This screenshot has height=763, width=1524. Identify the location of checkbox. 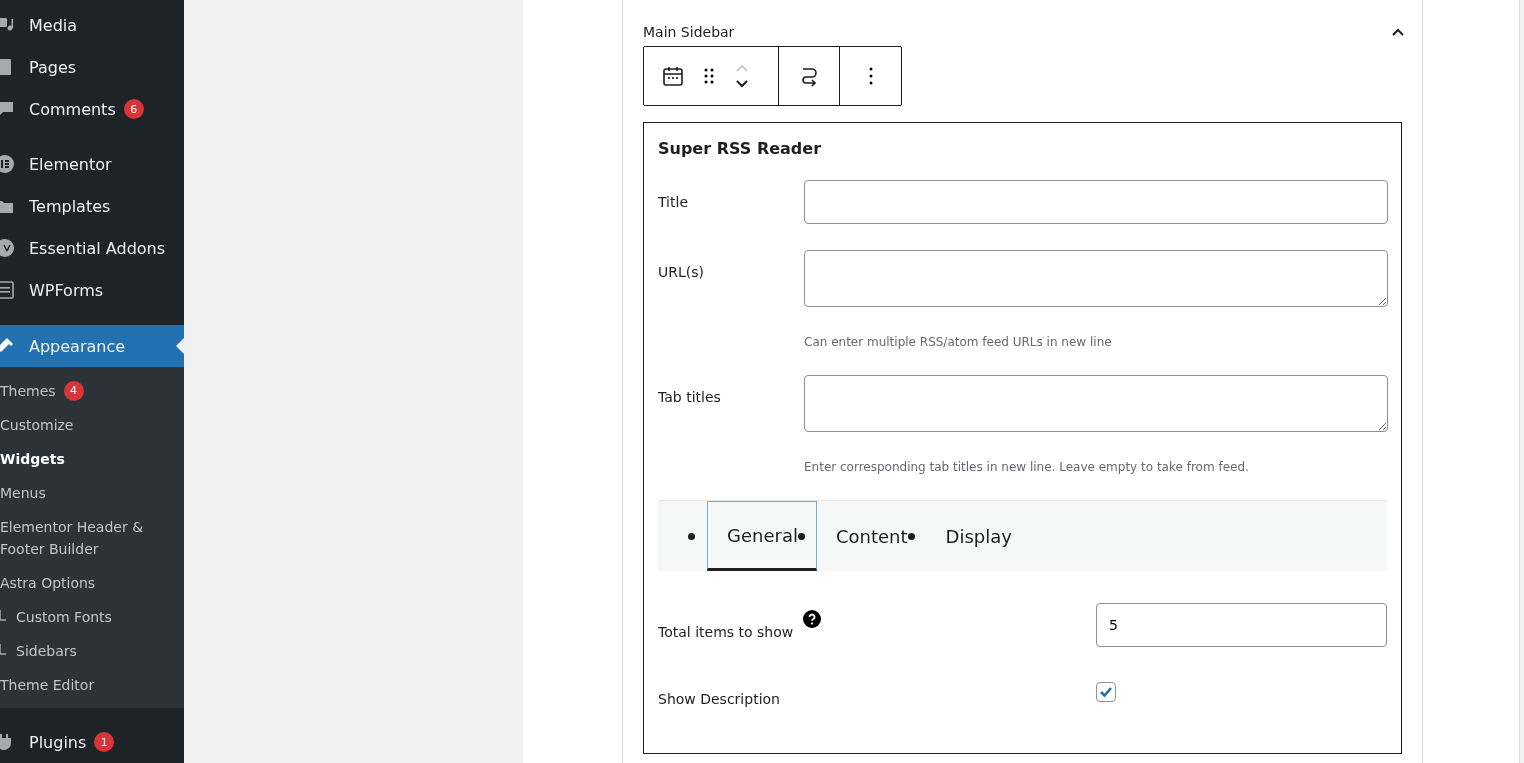
(1106, 692).